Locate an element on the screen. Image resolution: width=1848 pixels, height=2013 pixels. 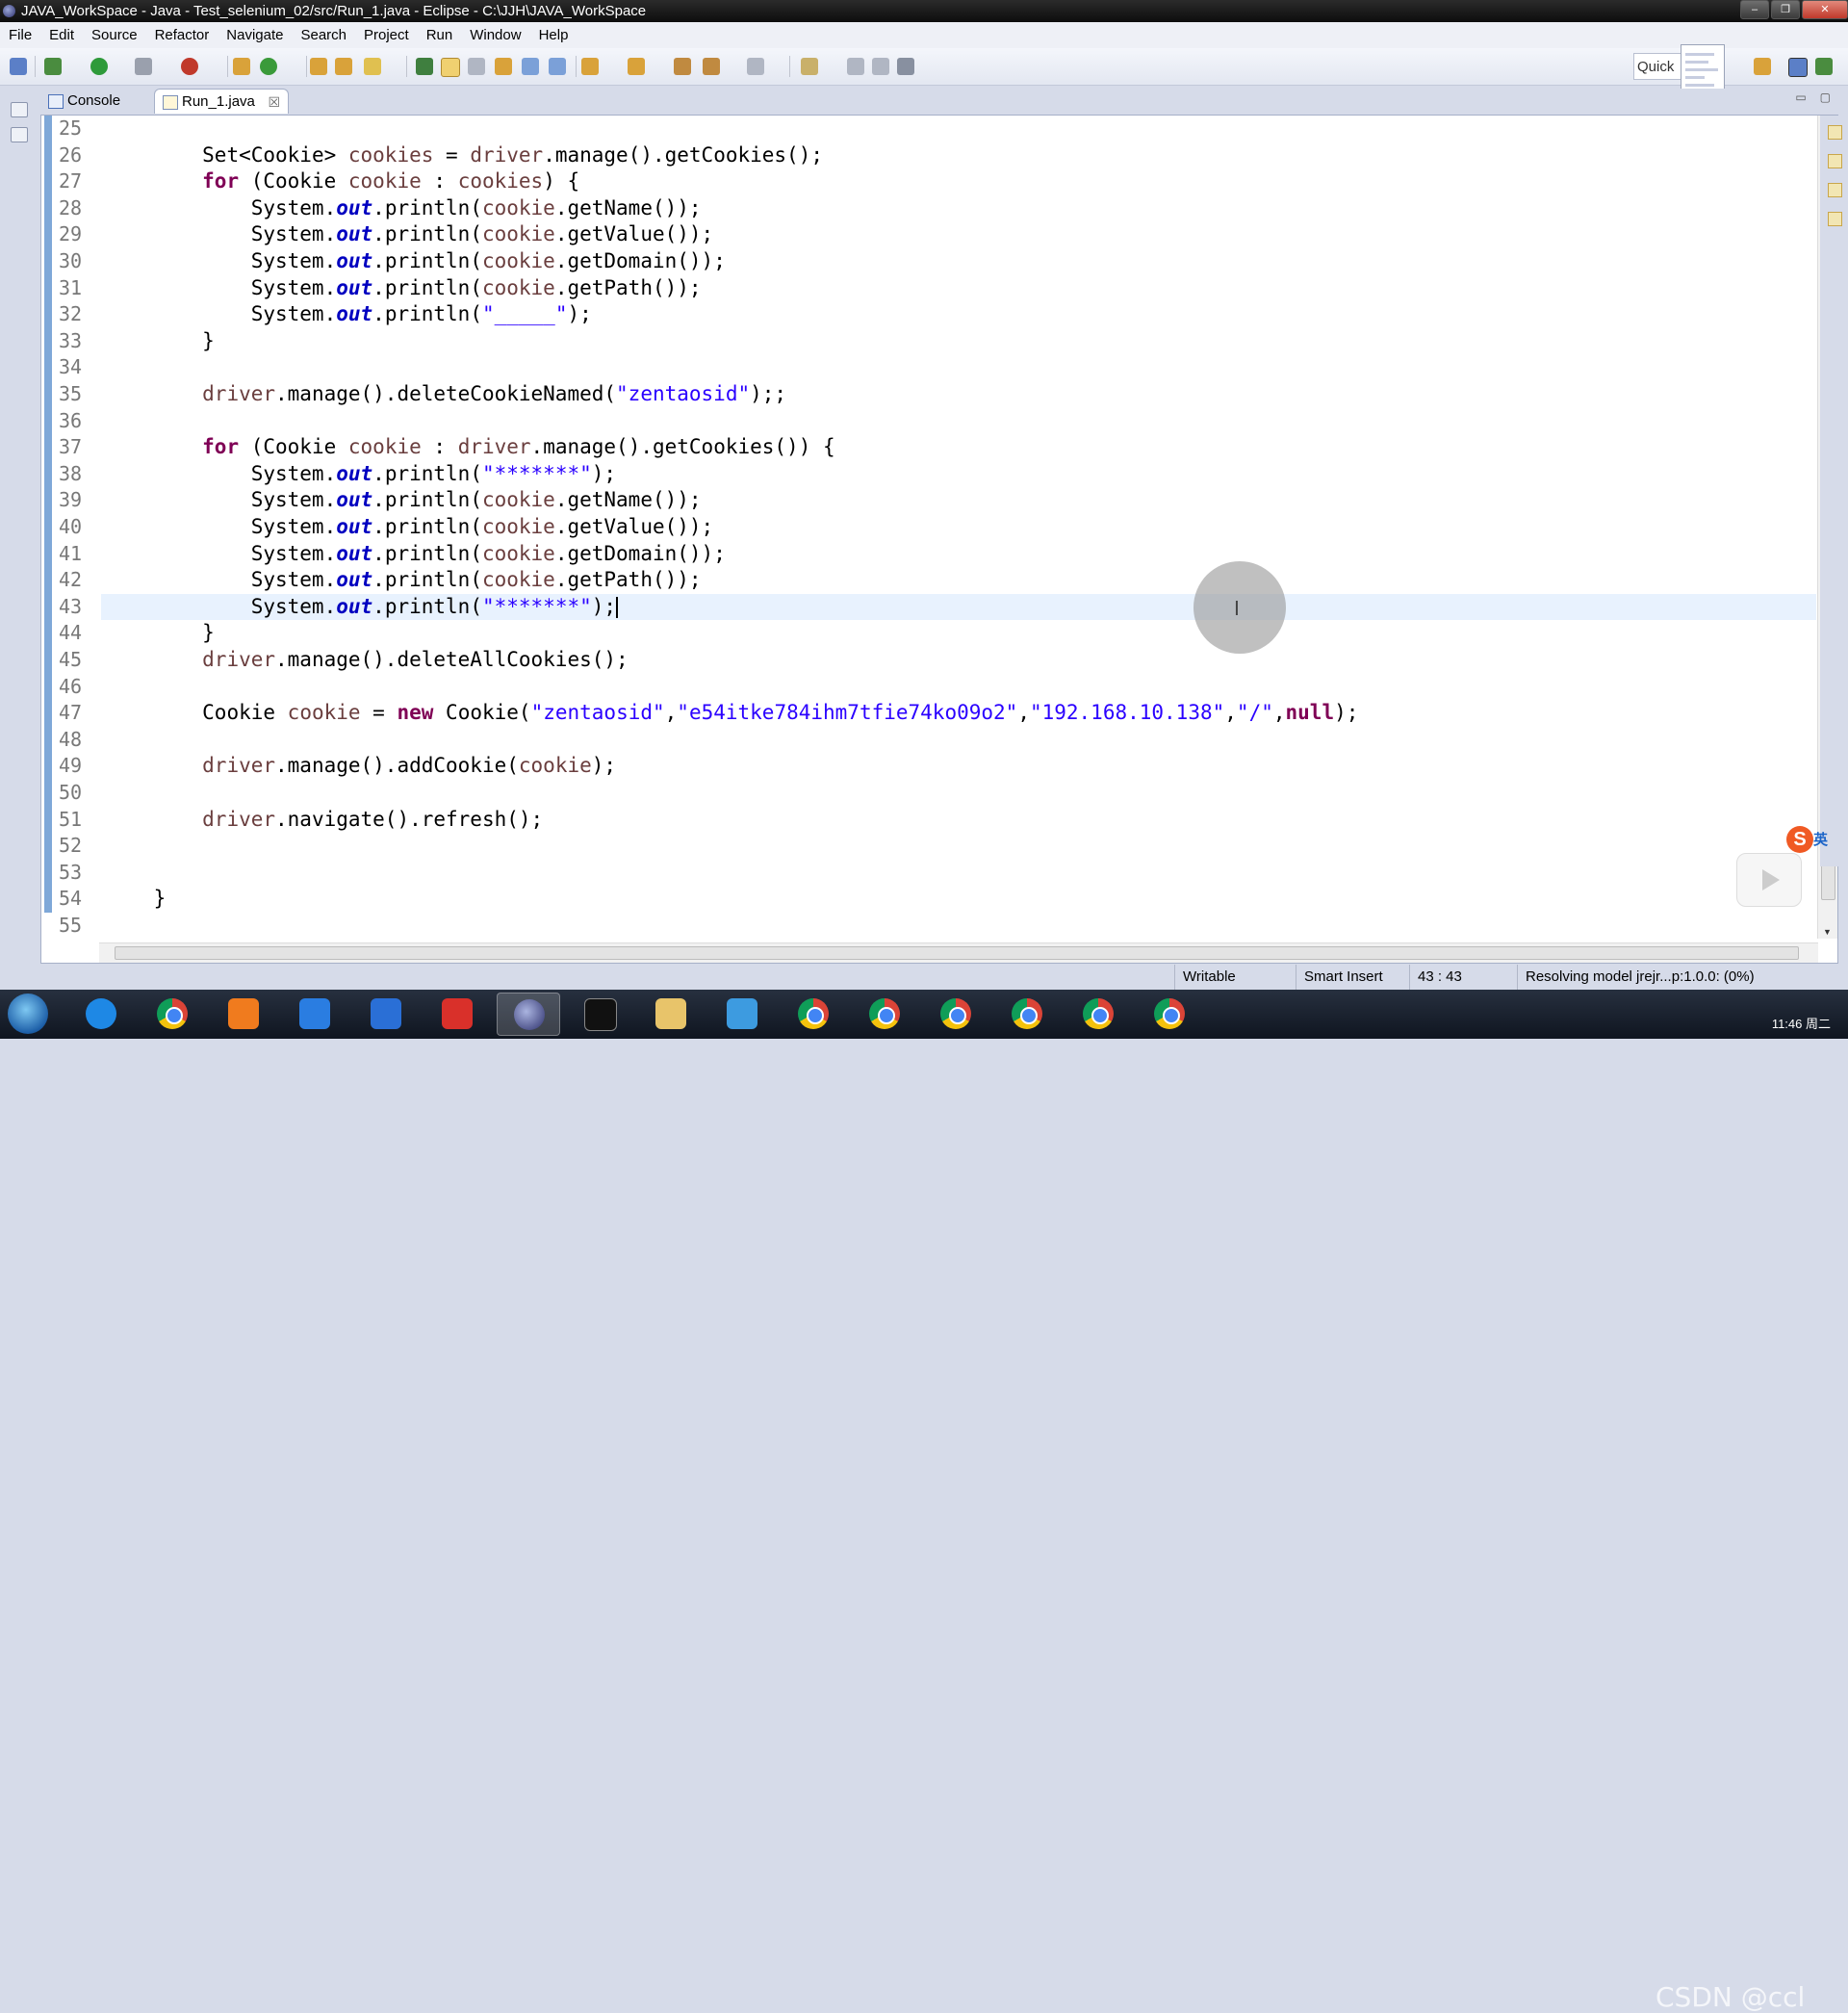
menu-help: Help is located at coordinates (554, 35).